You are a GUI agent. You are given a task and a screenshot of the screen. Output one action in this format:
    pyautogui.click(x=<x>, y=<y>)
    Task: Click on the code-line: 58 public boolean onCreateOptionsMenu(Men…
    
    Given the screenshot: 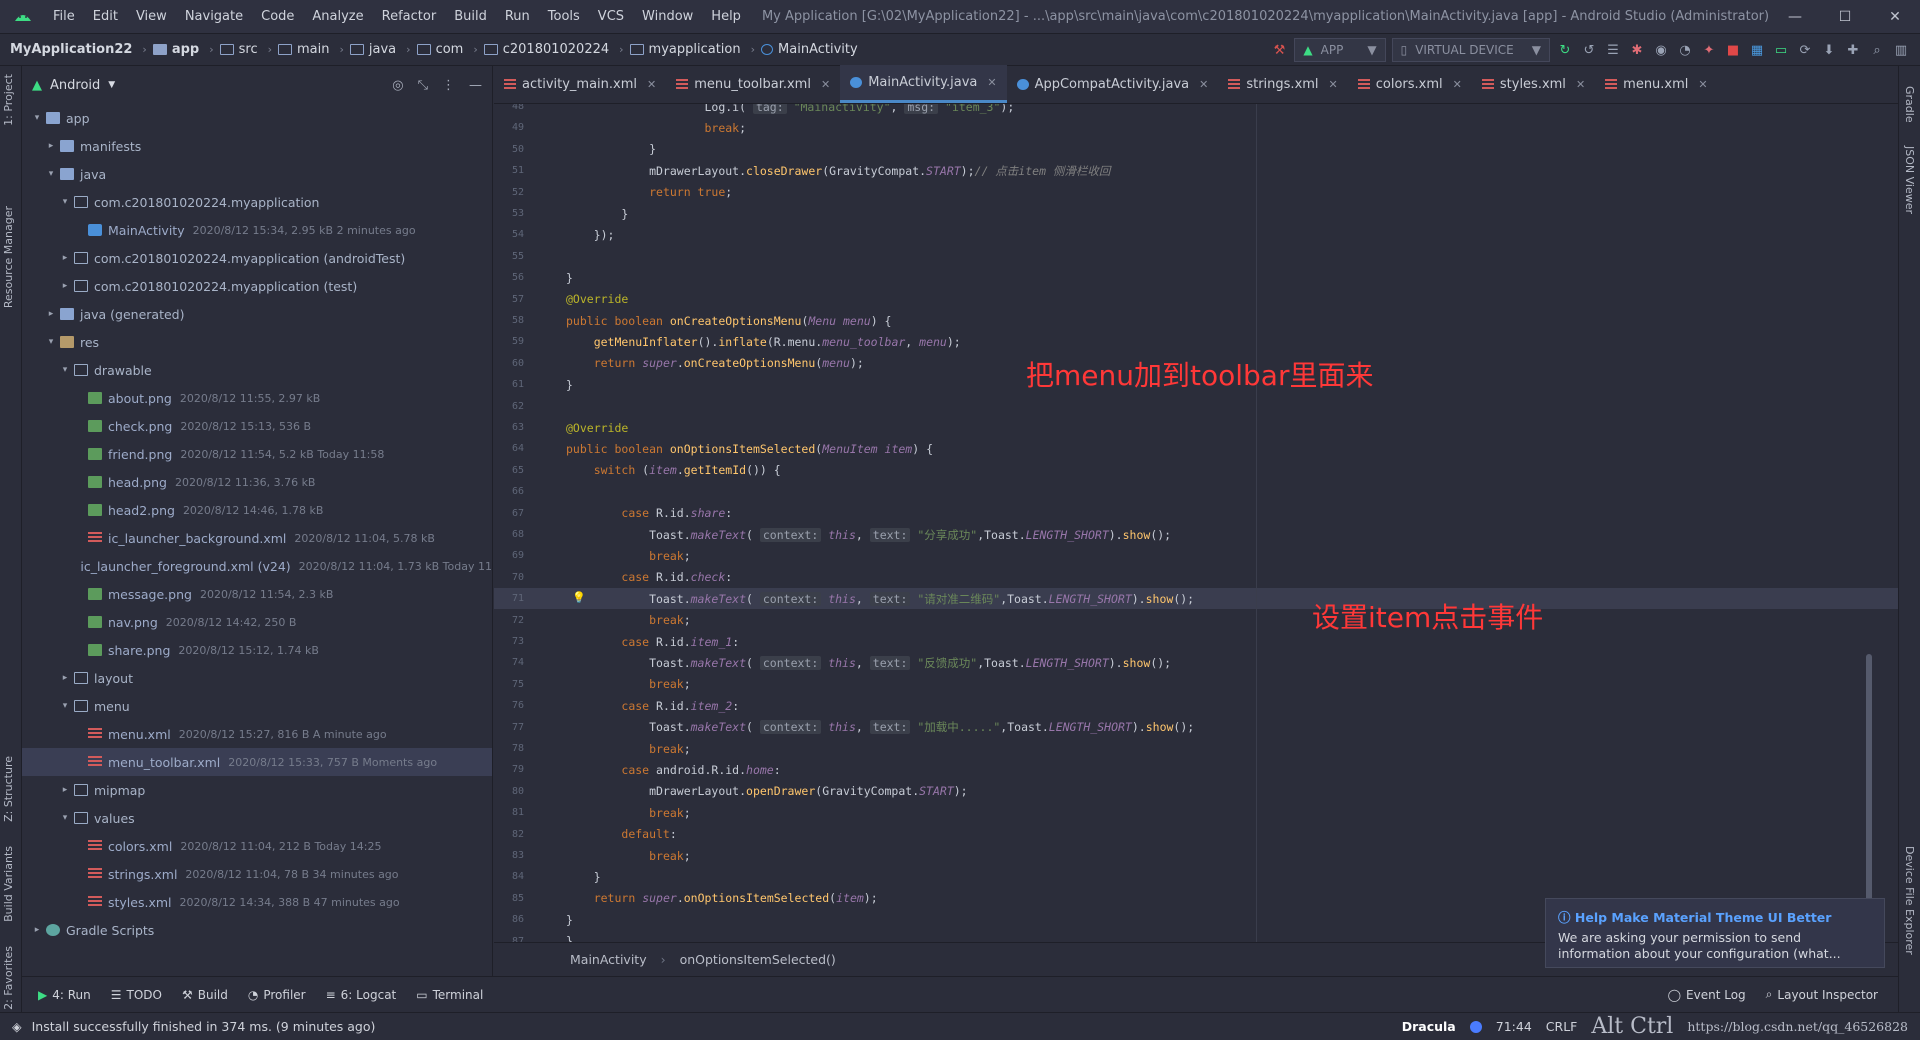 What is the action you would take?
    pyautogui.click(x=1196, y=320)
    